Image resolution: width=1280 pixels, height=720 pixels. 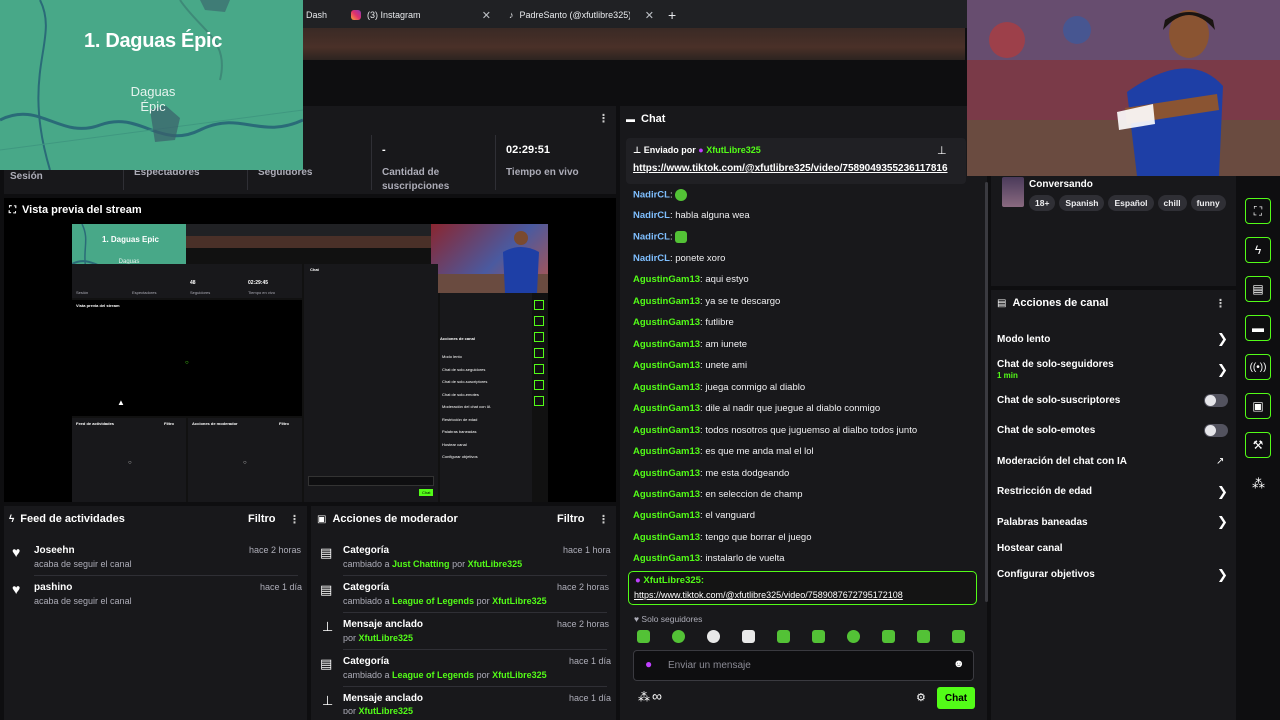 I want to click on mini-chat-label: Chat, so click(x=314, y=269).